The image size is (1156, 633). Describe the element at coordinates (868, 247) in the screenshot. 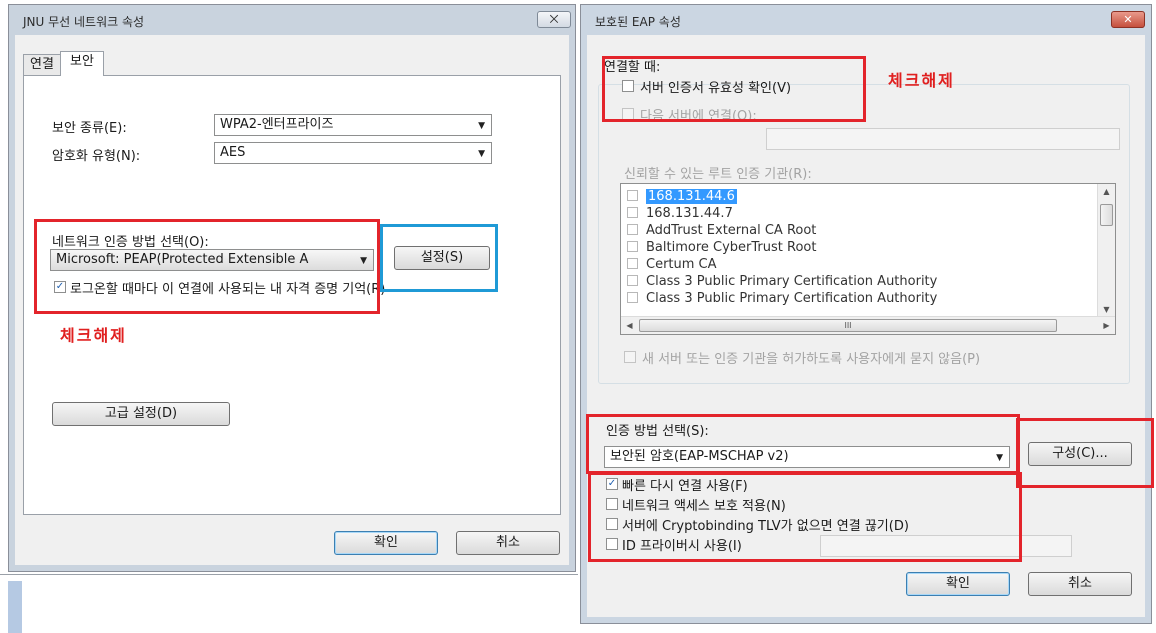

I see `list-item: Baltimore CyberTrust Root` at that location.